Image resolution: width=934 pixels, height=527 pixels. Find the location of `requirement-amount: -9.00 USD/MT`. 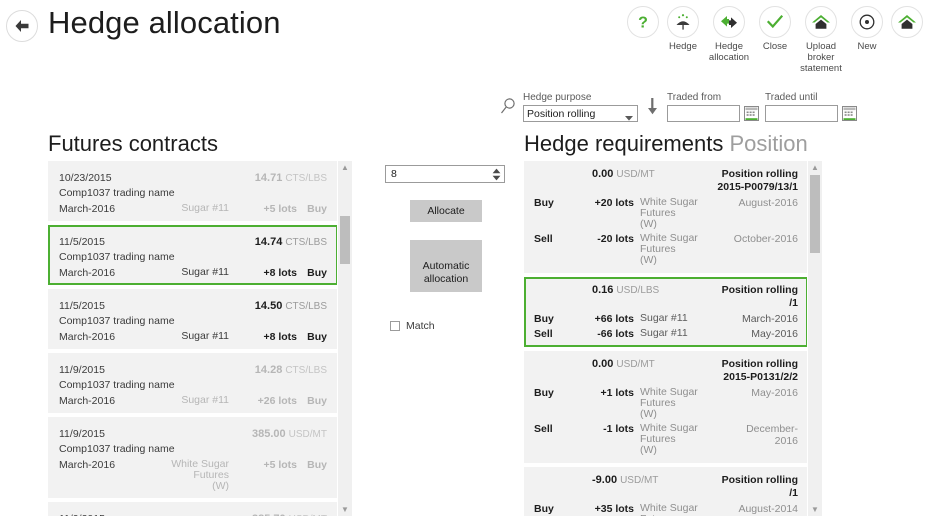

requirement-amount: -9.00 USD/MT is located at coordinates (625, 480).